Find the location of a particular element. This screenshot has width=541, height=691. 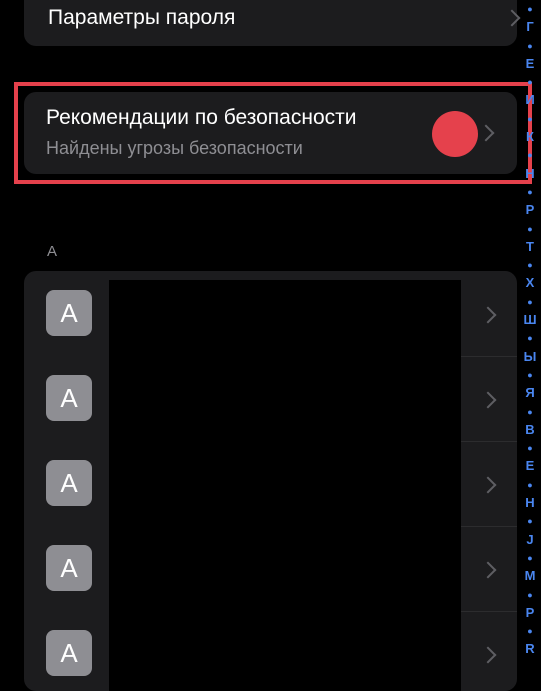

password-options-row: Параметры пароля is located at coordinates (272, 23).